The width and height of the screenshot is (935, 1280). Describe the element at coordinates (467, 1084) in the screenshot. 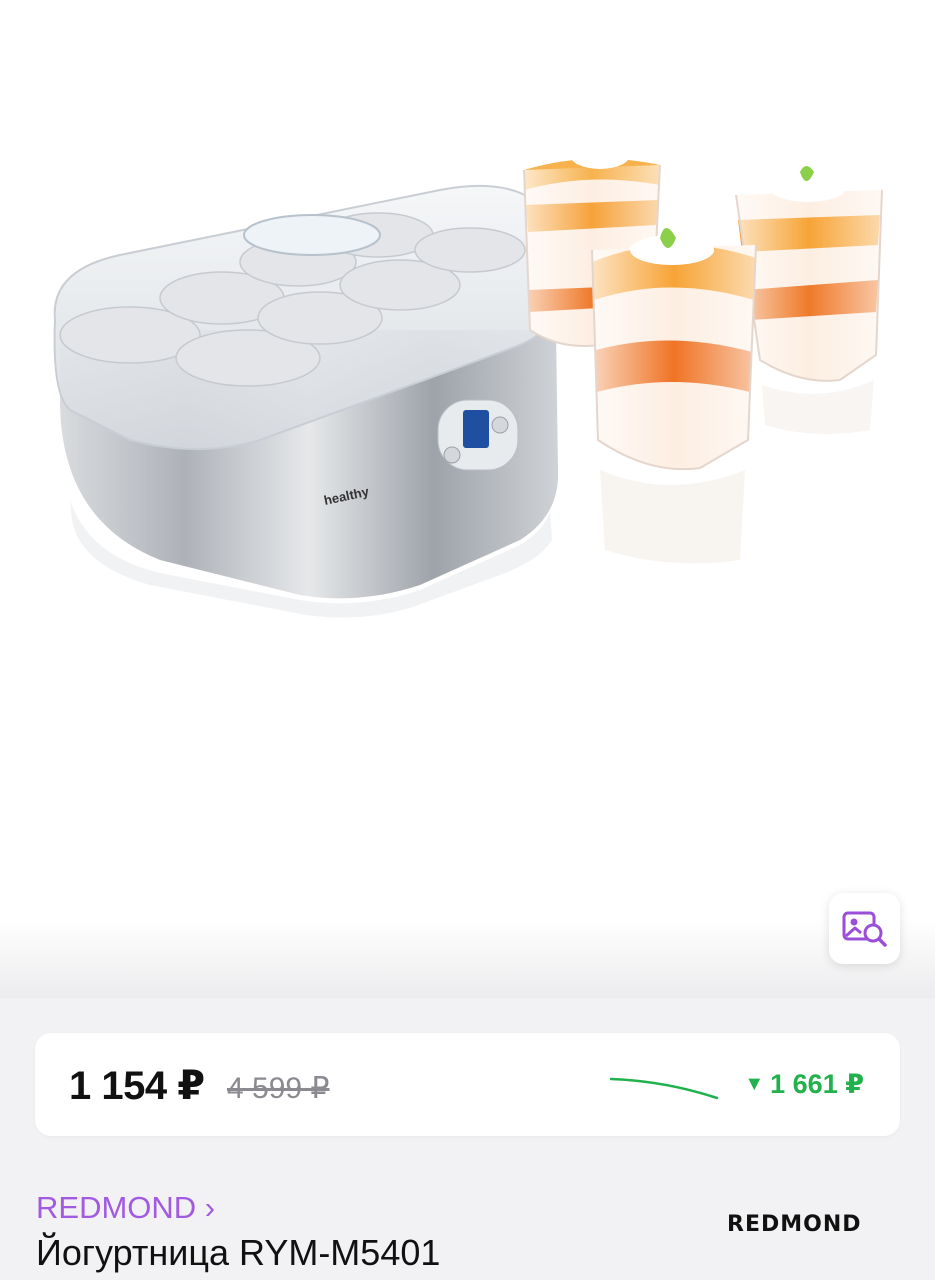

I see `price-card: 1 154 ₽ 4 599 ₽ ▼ 1 661 ₽` at that location.